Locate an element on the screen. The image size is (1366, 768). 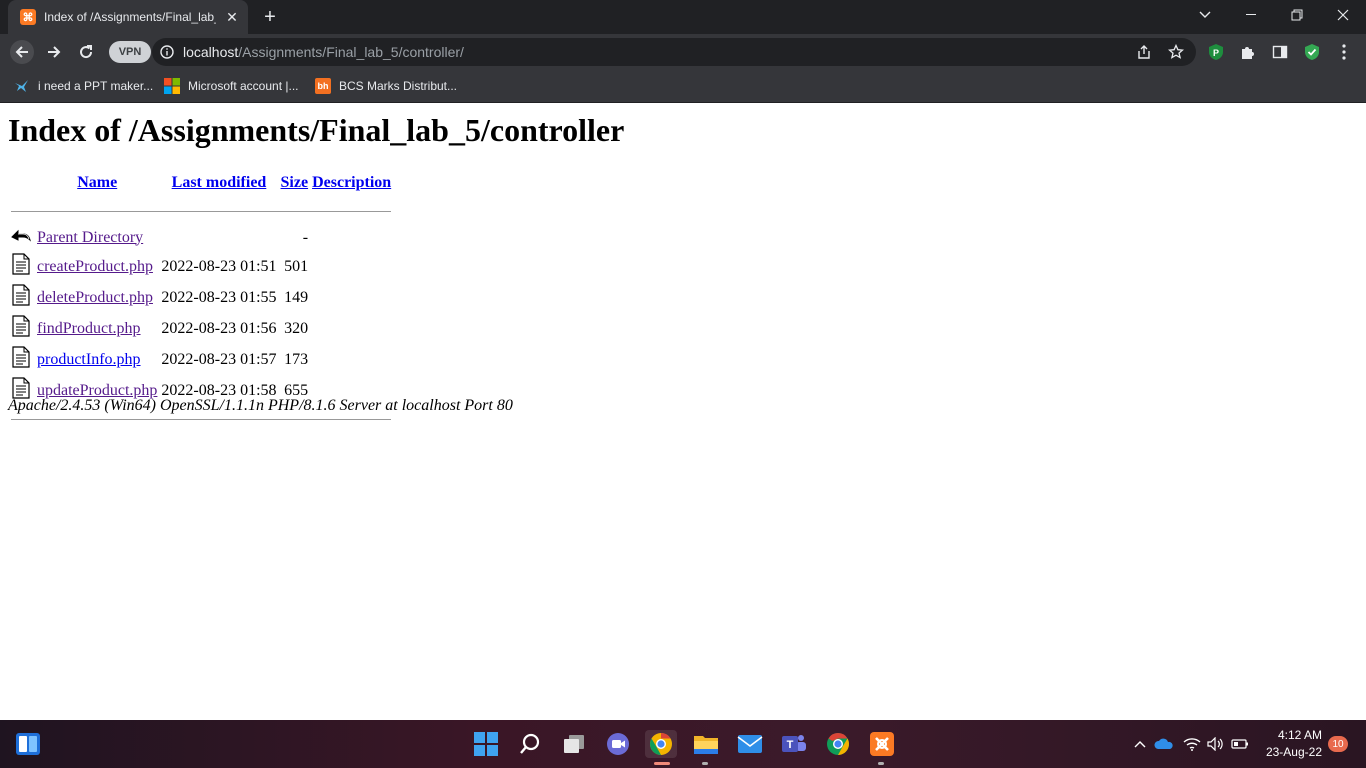
description-header: Description is located at coordinates (351, 183).